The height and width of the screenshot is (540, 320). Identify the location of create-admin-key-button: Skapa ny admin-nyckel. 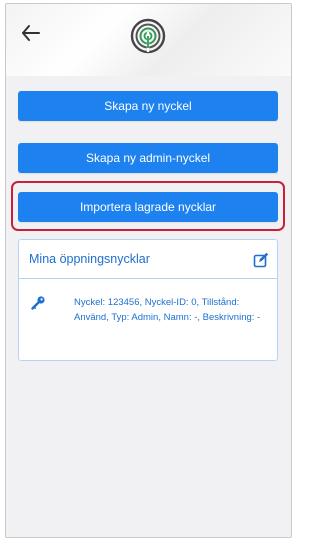
(148, 158).